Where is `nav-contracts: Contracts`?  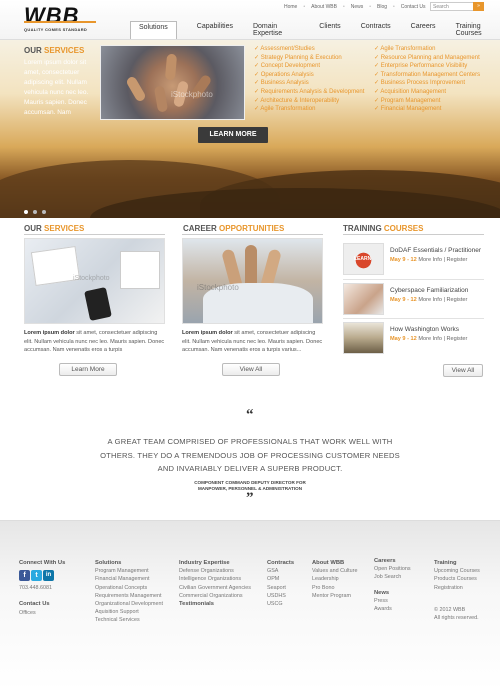 nav-contracts: Contracts is located at coordinates (376, 30).